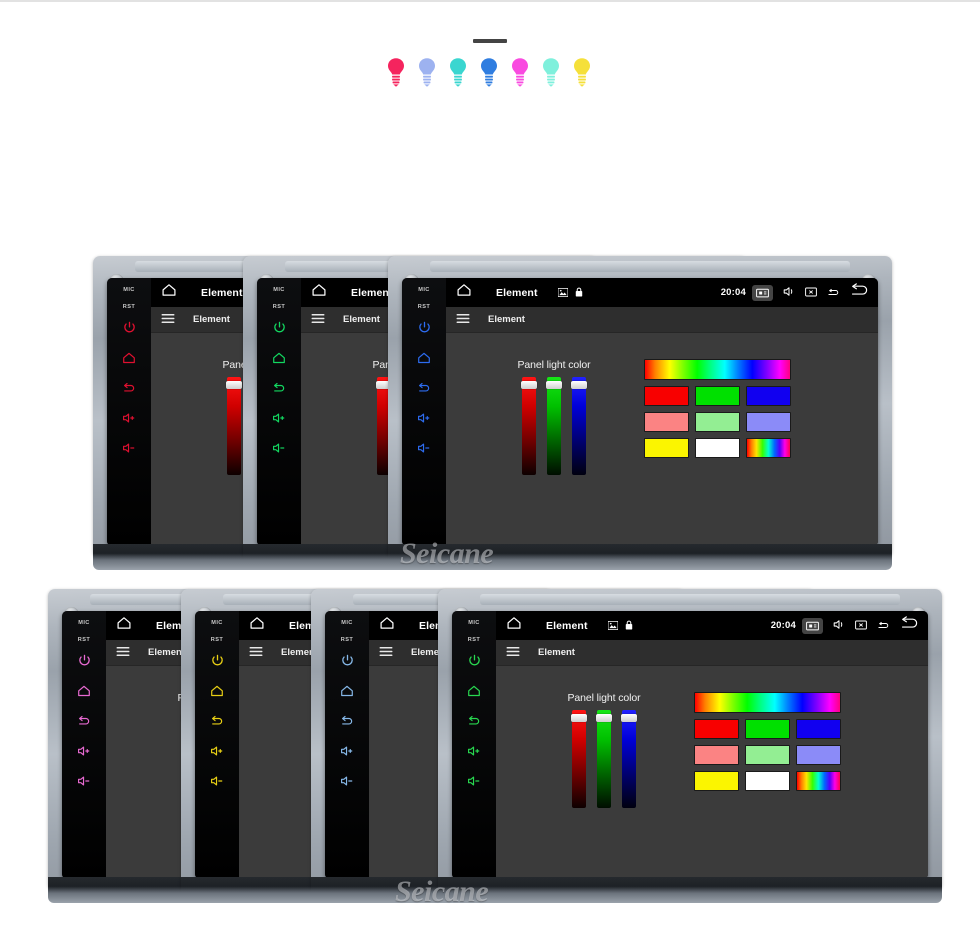 This screenshot has height=927, width=980. I want to click on app-bar: Element, so click(662, 320).